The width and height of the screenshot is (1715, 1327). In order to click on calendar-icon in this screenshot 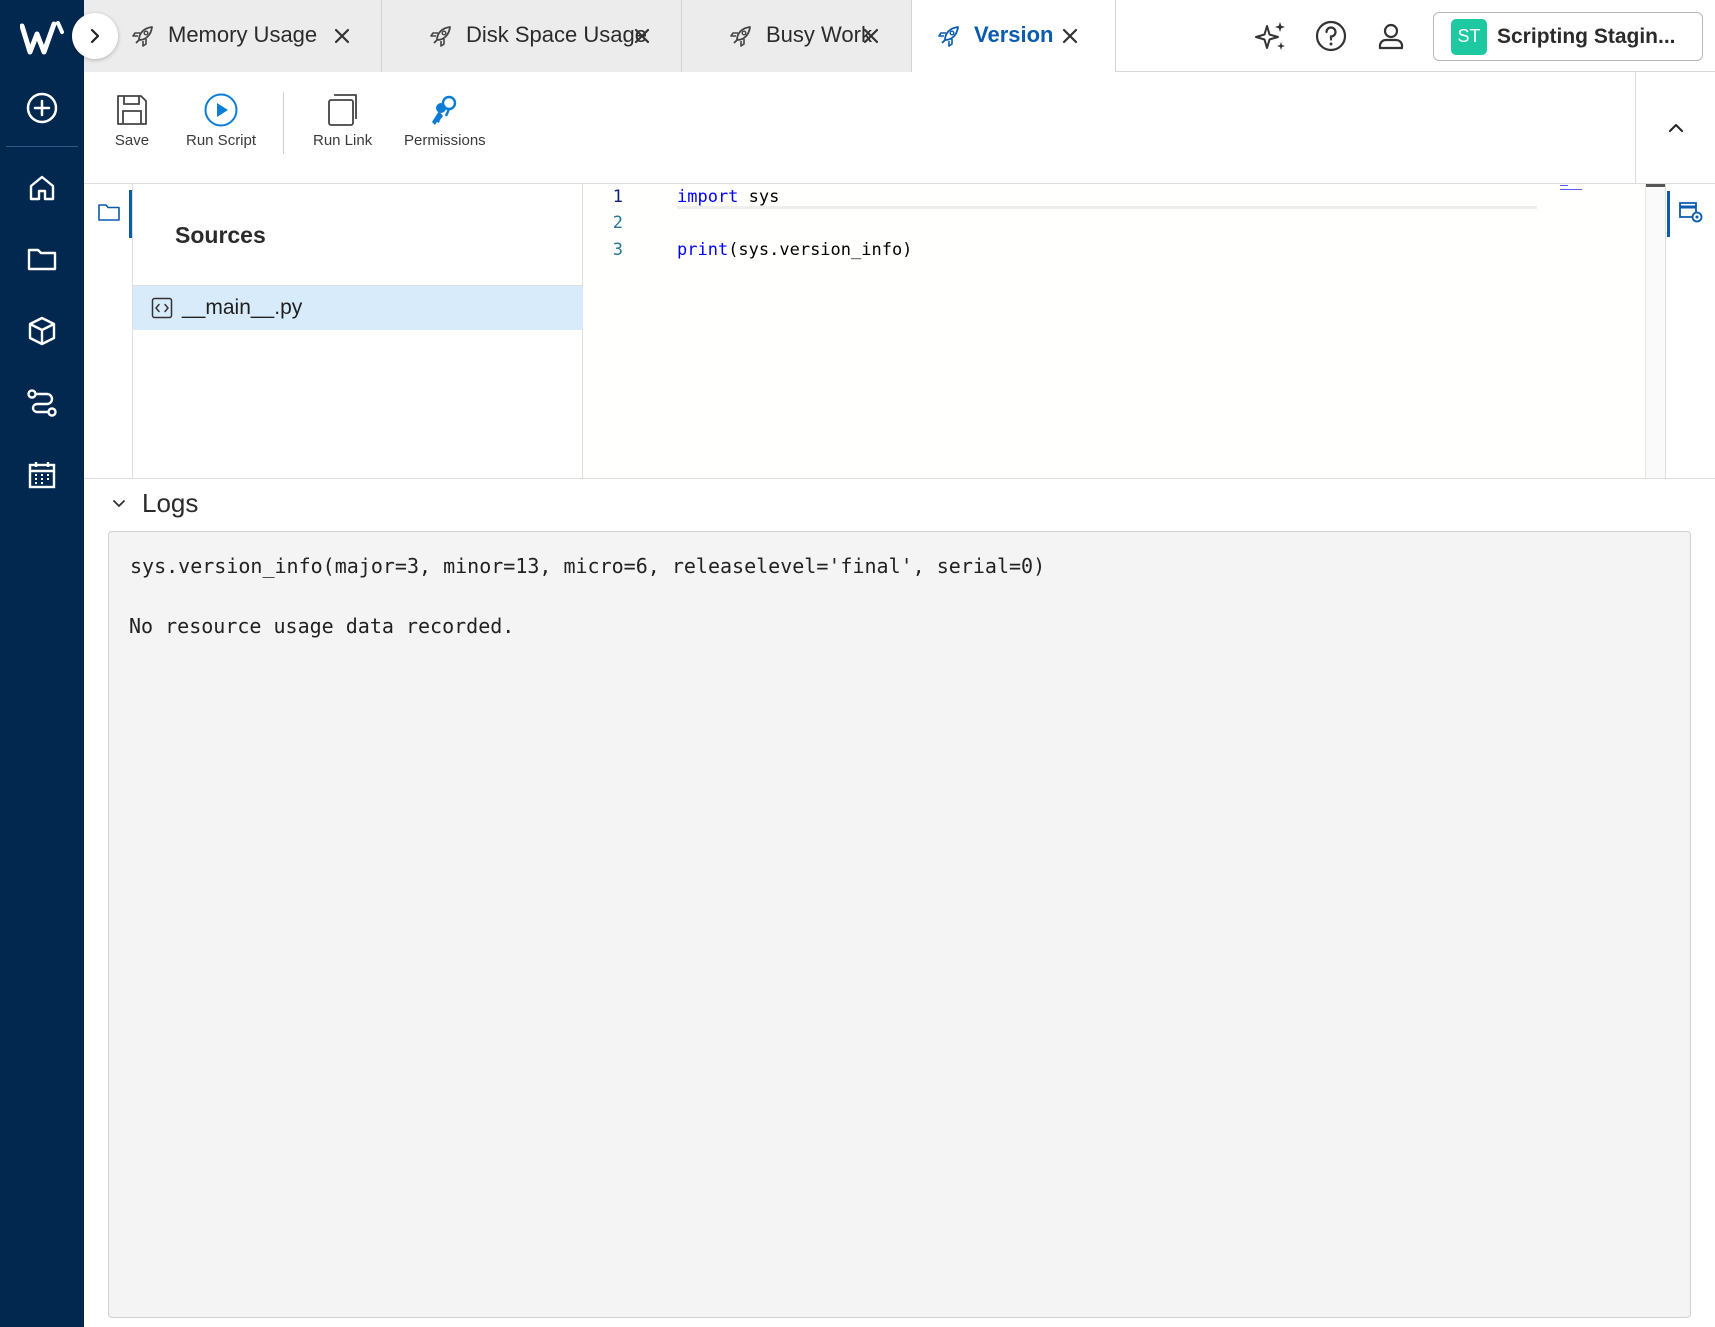, I will do `click(42, 475)`.